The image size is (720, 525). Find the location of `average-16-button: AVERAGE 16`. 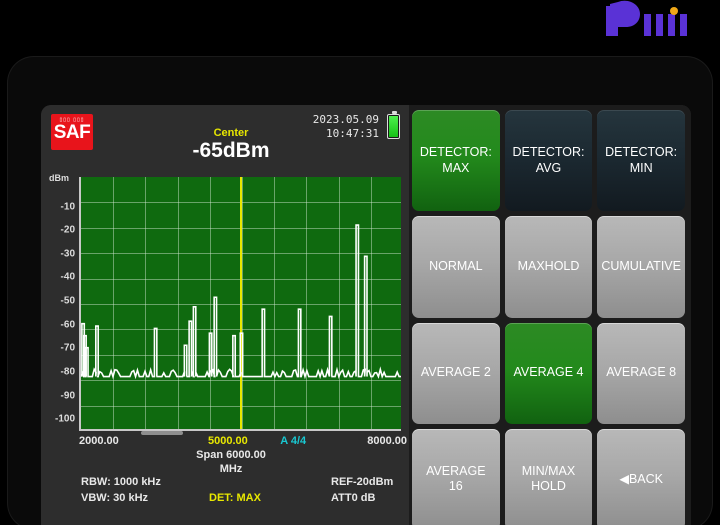

average-16-button: AVERAGE 16 is located at coordinates (456, 476).